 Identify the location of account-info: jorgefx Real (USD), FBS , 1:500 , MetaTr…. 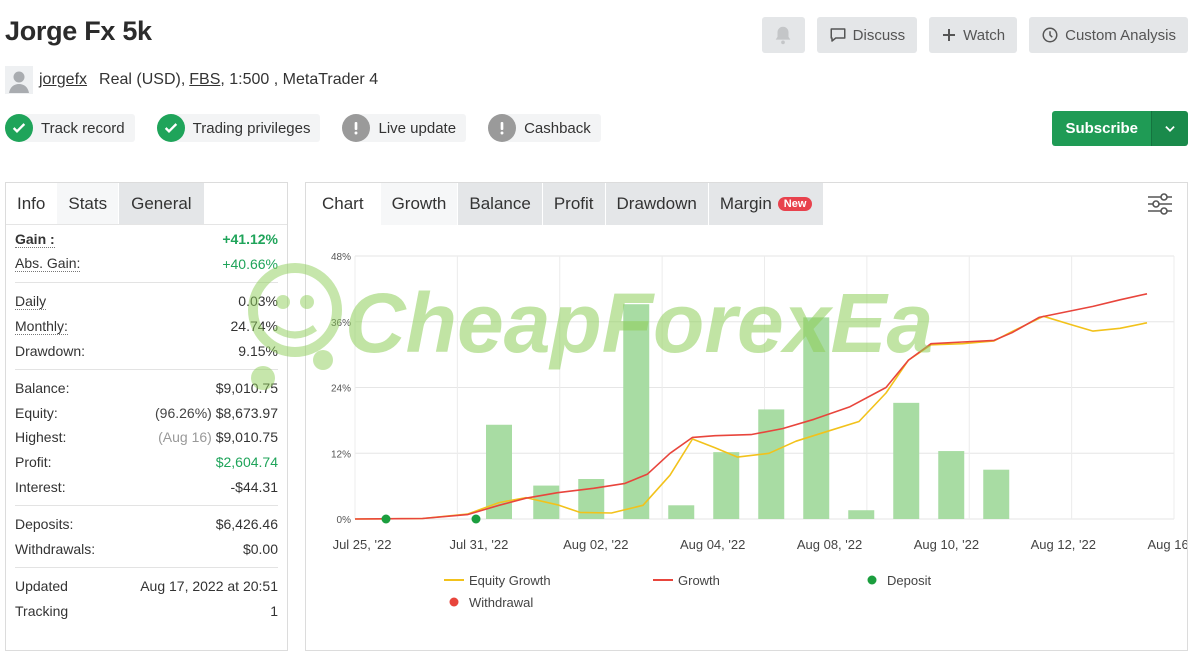
(191, 80).